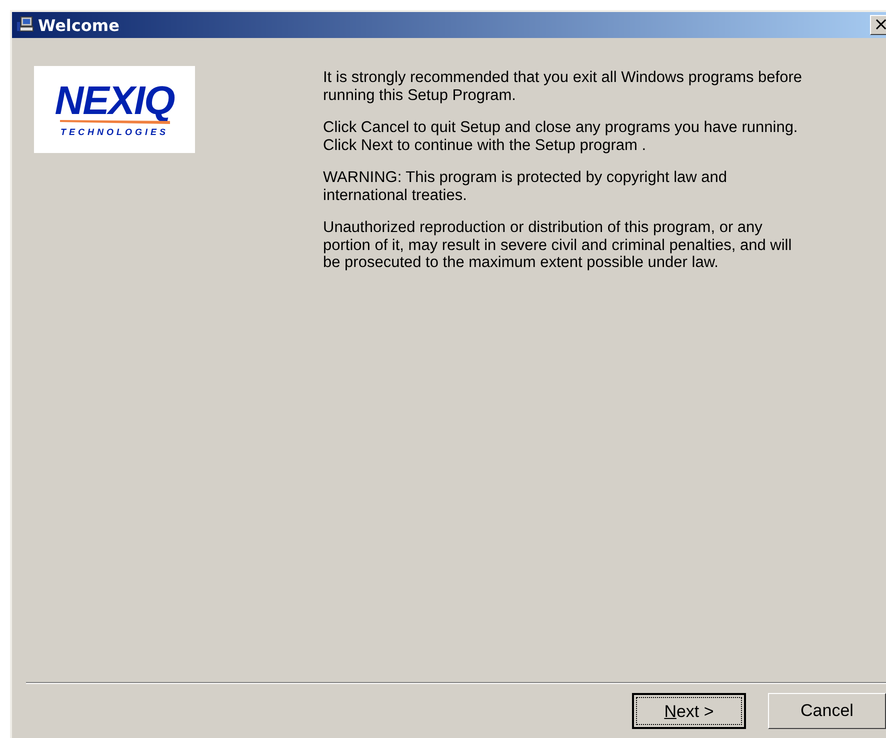  Describe the element at coordinates (114, 101) in the screenshot. I see `logo-name: NEXIQ` at that location.